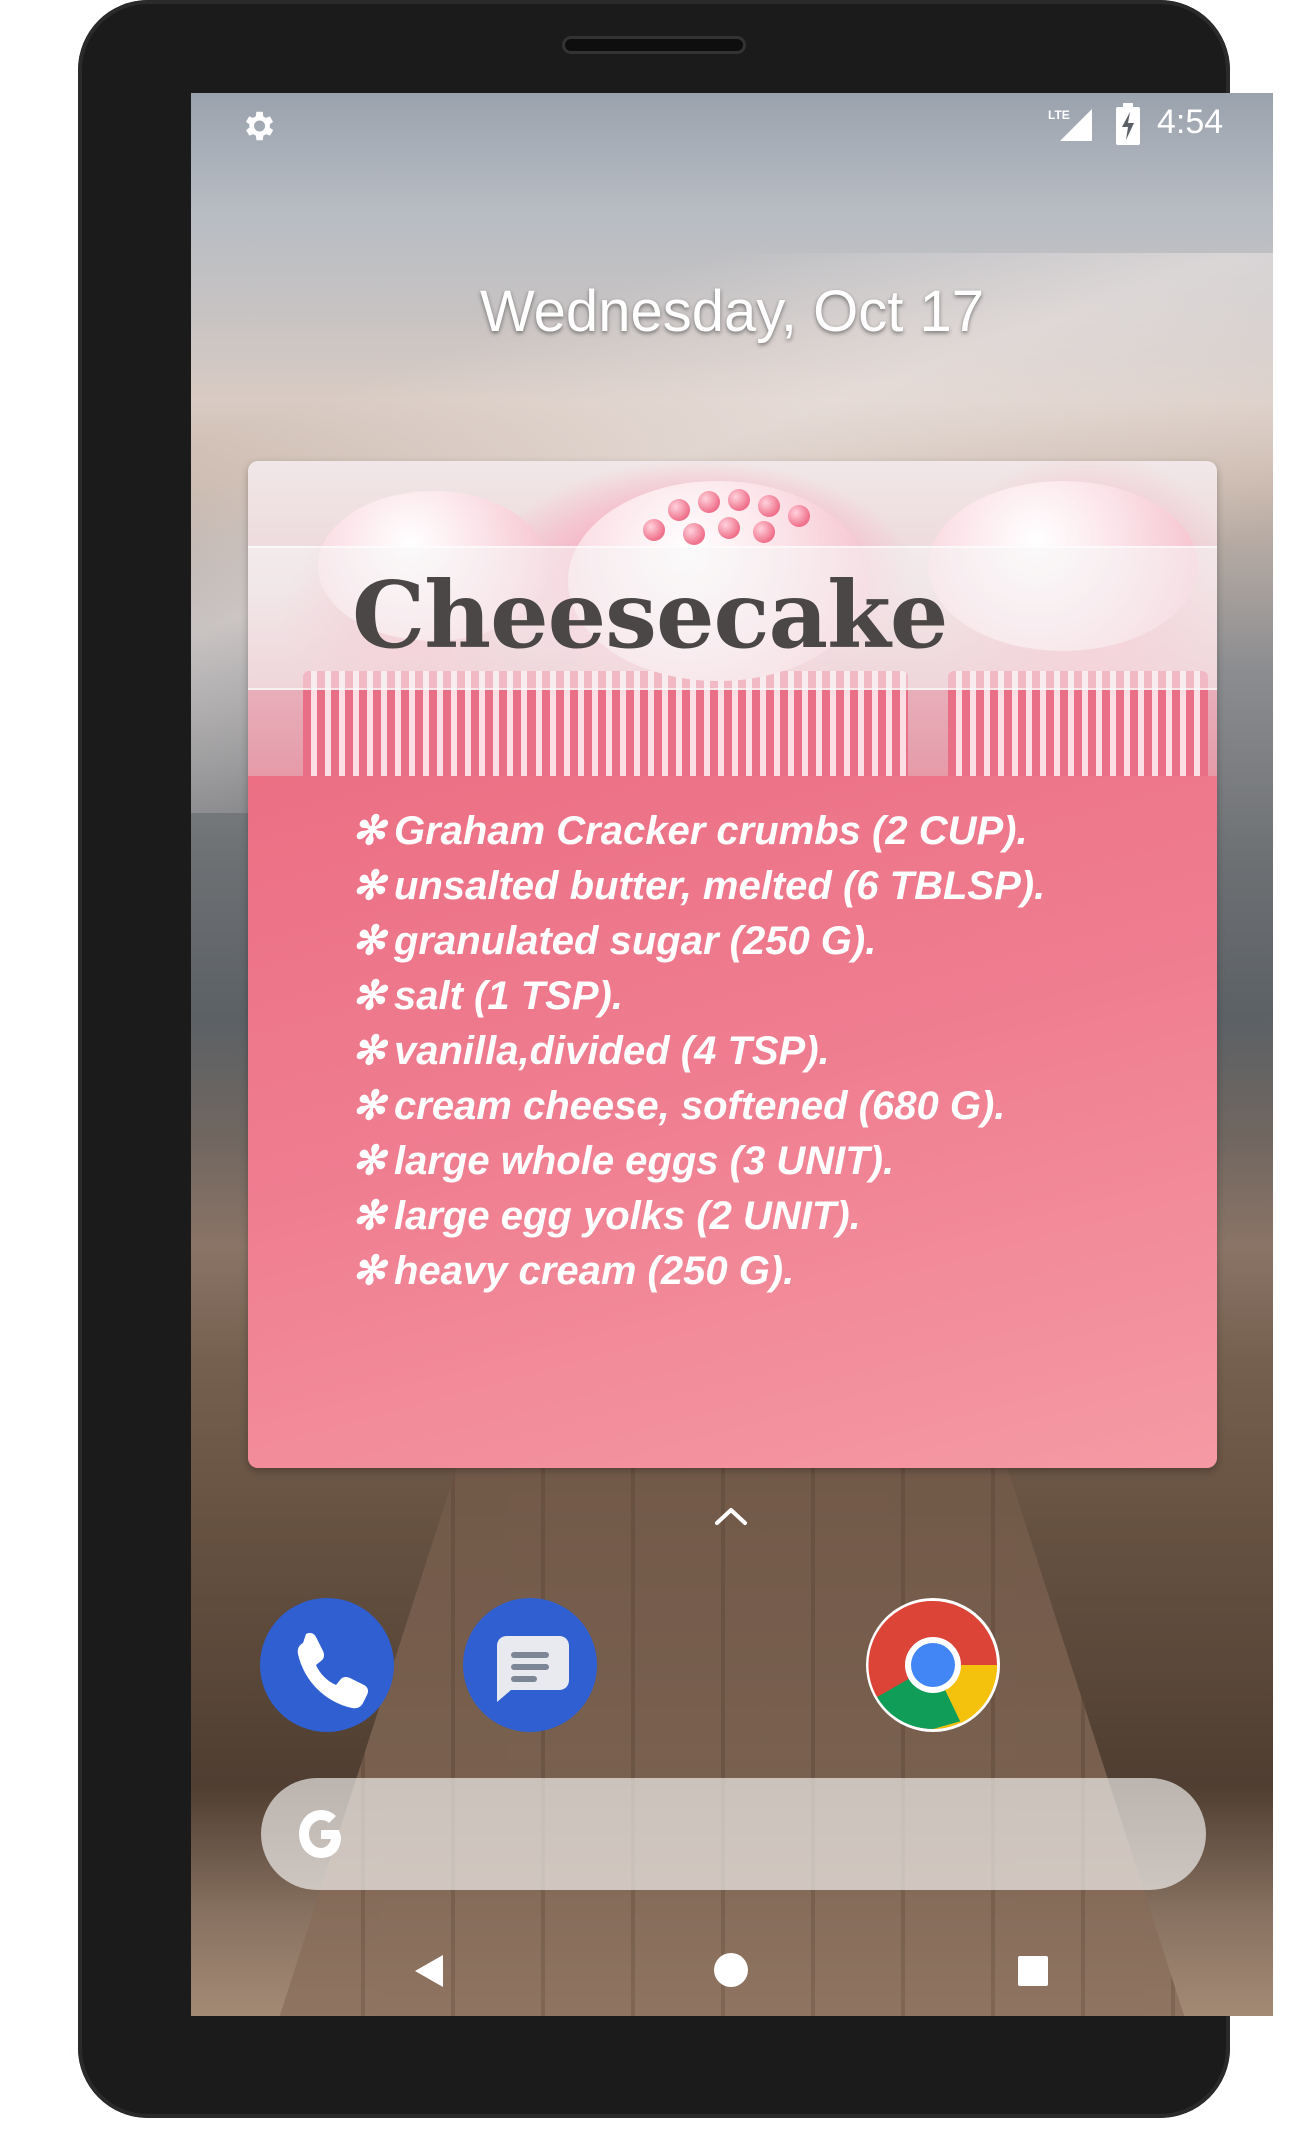 This screenshot has width=1305, height=2130. What do you see at coordinates (732, 126) in the screenshot?
I see `status-bar: LTE 4:54` at bounding box center [732, 126].